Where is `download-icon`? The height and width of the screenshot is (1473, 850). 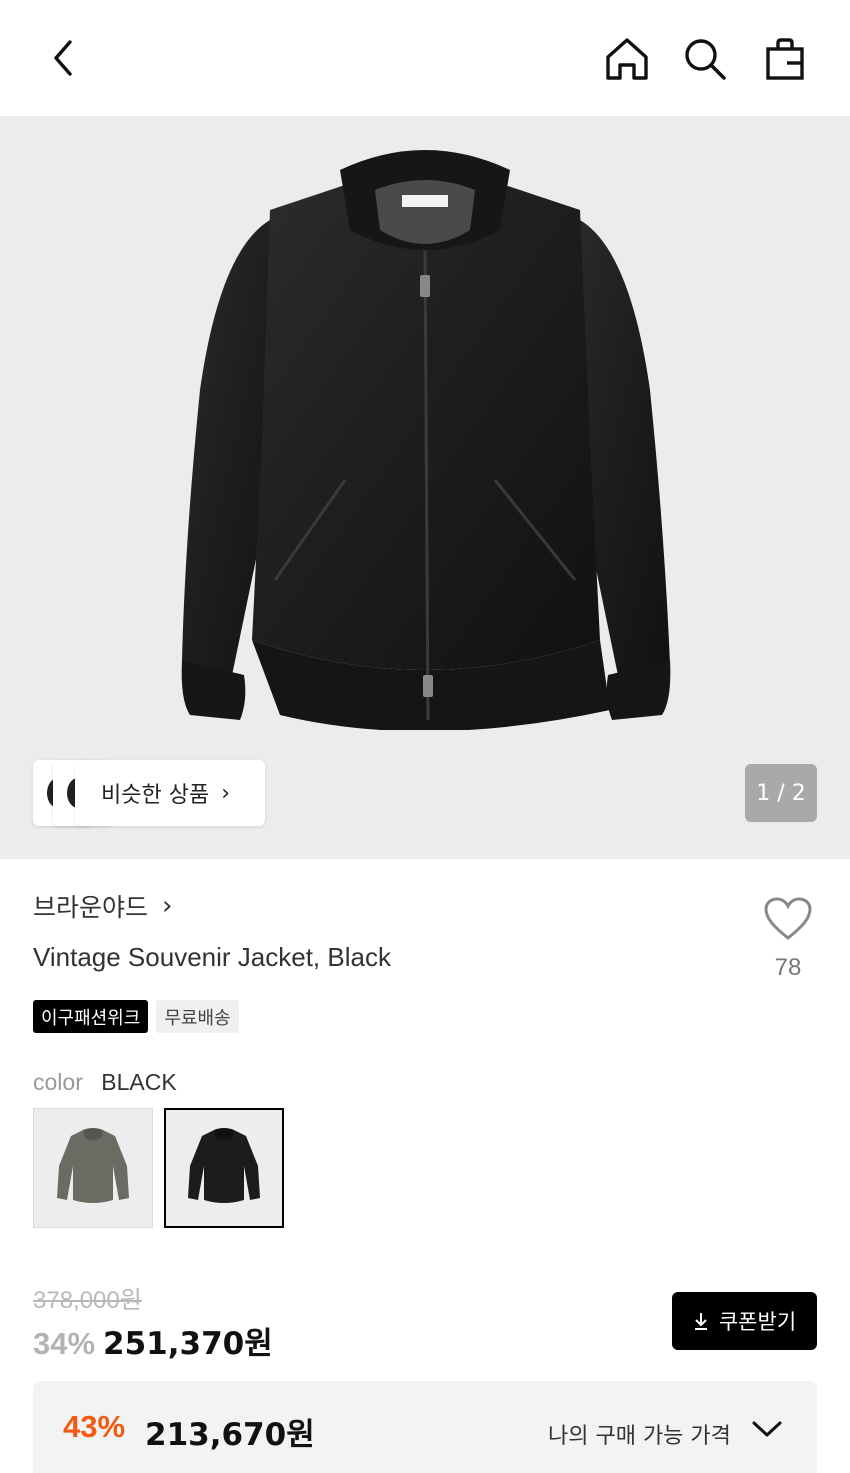
download-icon is located at coordinates (700, 1321).